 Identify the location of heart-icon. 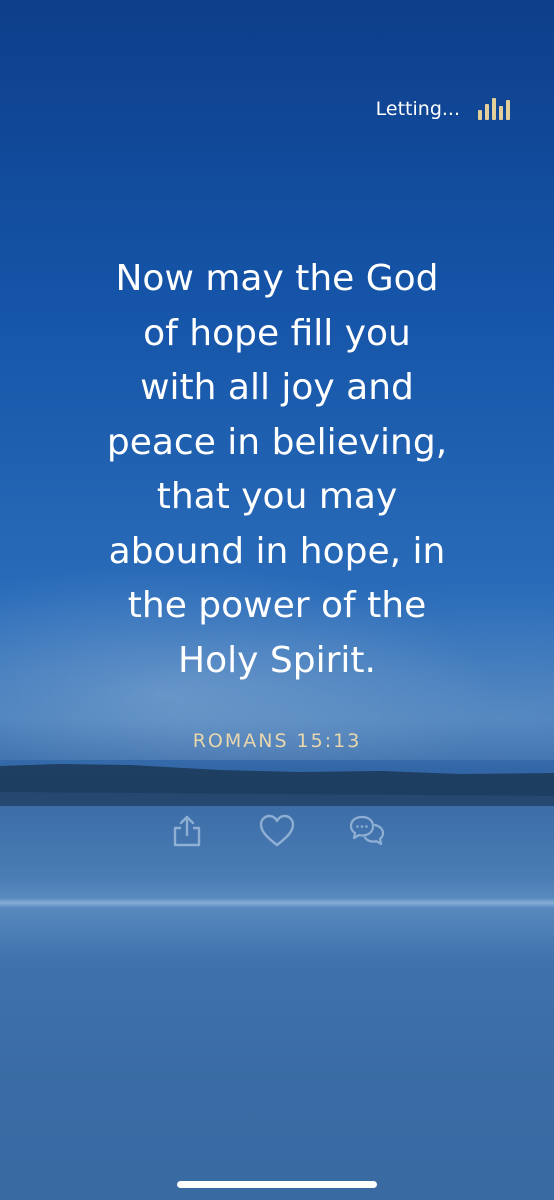
(277, 830).